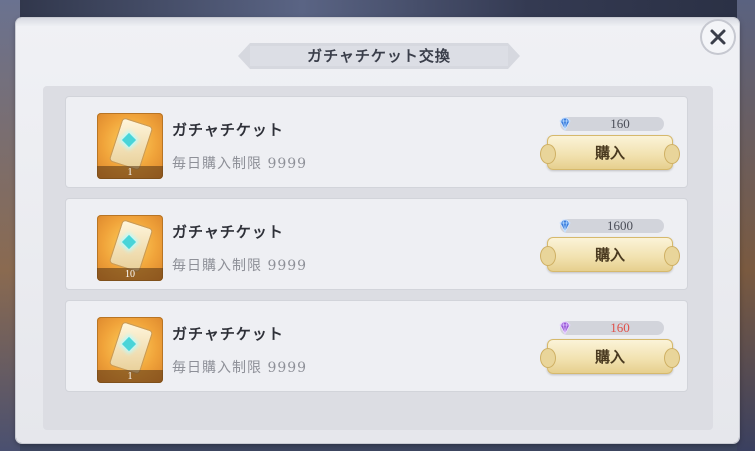 The height and width of the screenshot is (451, 755). I want to click on dialog-top-trim, so click(377, 22).